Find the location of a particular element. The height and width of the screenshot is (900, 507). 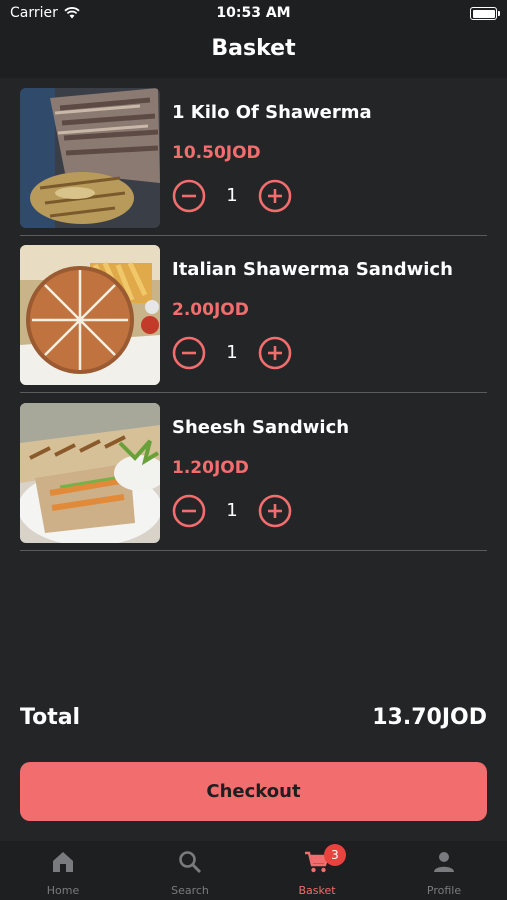

tab-basket: 3 Basket is located at coordinates (317, 870).